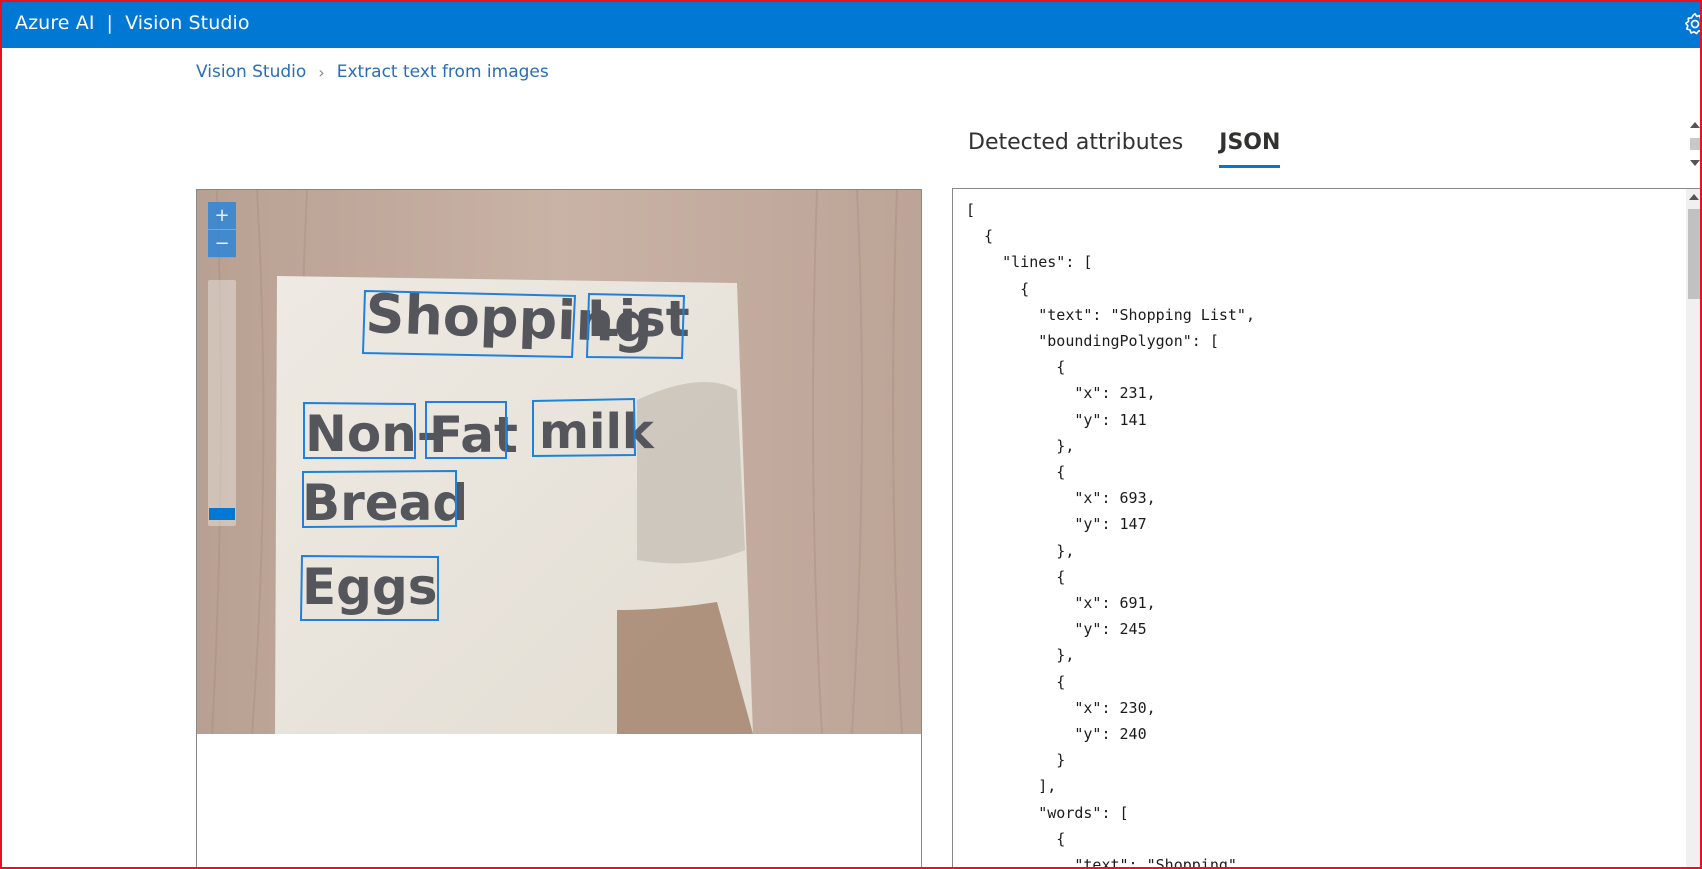 Image resolution: width=1702 pixels, height=869 pixels. What do you see at coordinates (251, 72) in the screenshot?
I see `breadcrumb-vision-studio: Vision Studio` at bounding box center [251, 72].